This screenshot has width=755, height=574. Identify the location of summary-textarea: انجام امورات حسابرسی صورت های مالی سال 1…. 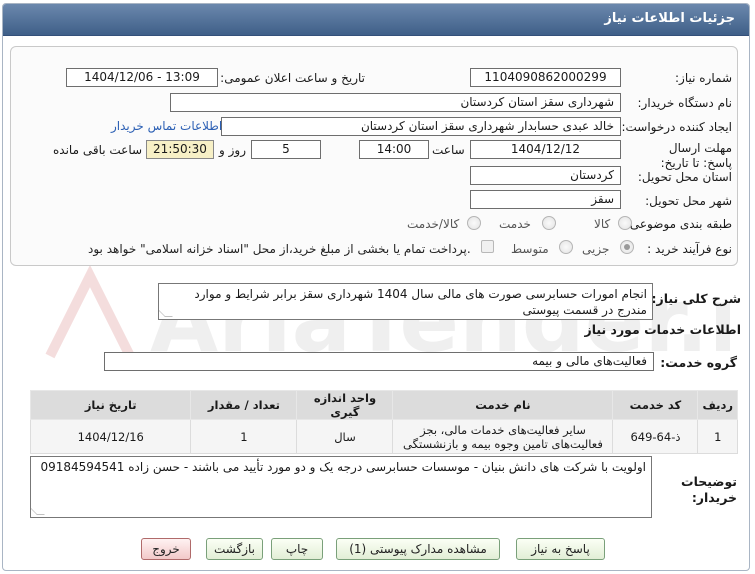
(405, 301).